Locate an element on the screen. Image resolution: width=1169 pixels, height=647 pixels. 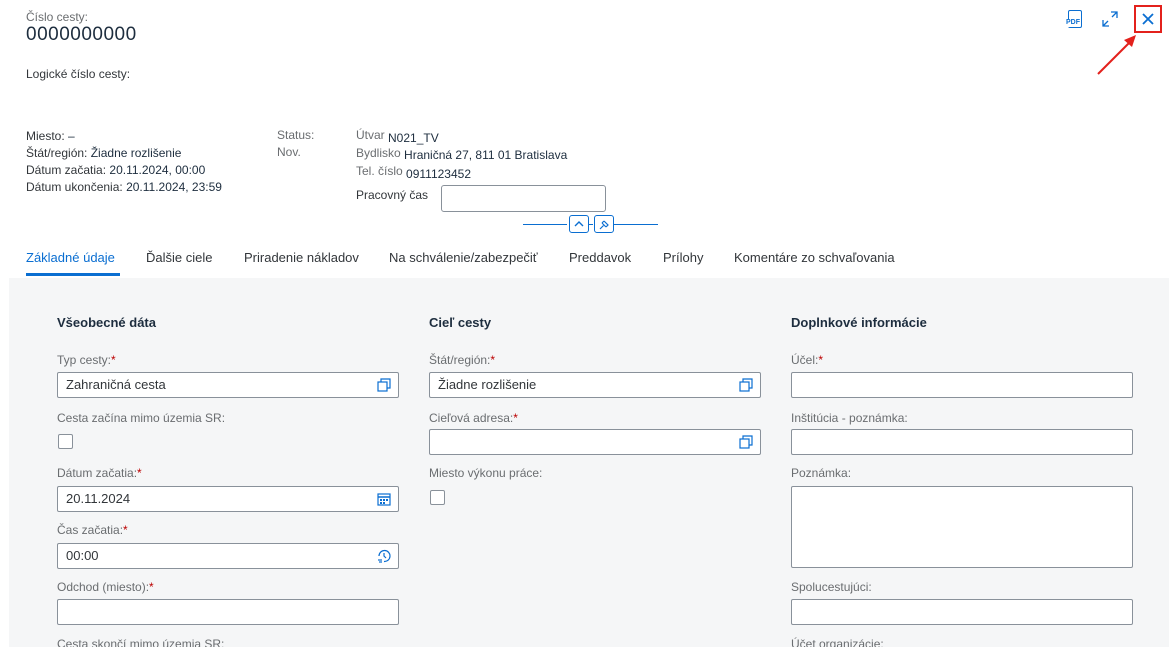
pin-icon is located at coordinates (604, 224).